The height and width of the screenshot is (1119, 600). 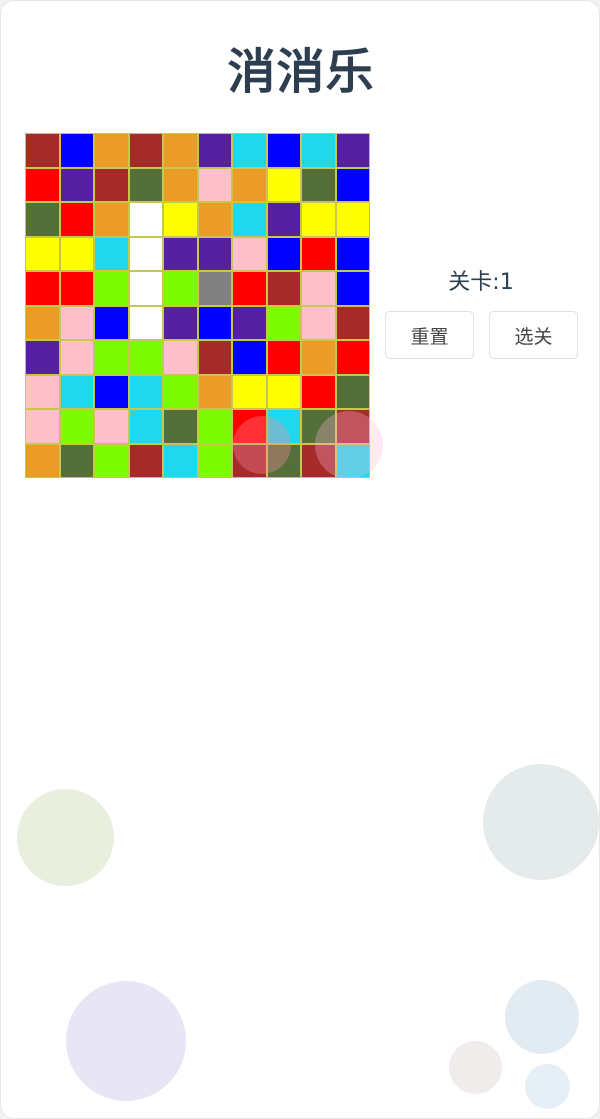 I want to click on select-level-button: 选关, so click(x=533, y=335).